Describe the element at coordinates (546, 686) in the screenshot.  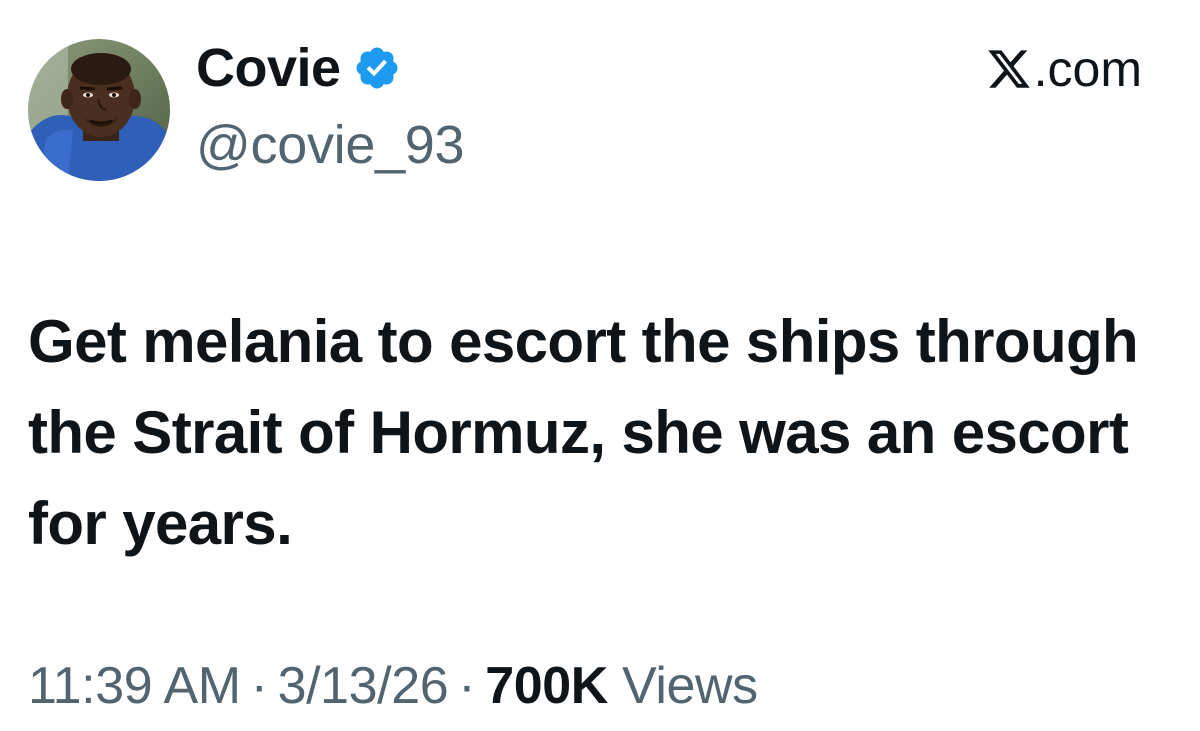
I see `views-count: 700K` at that location.